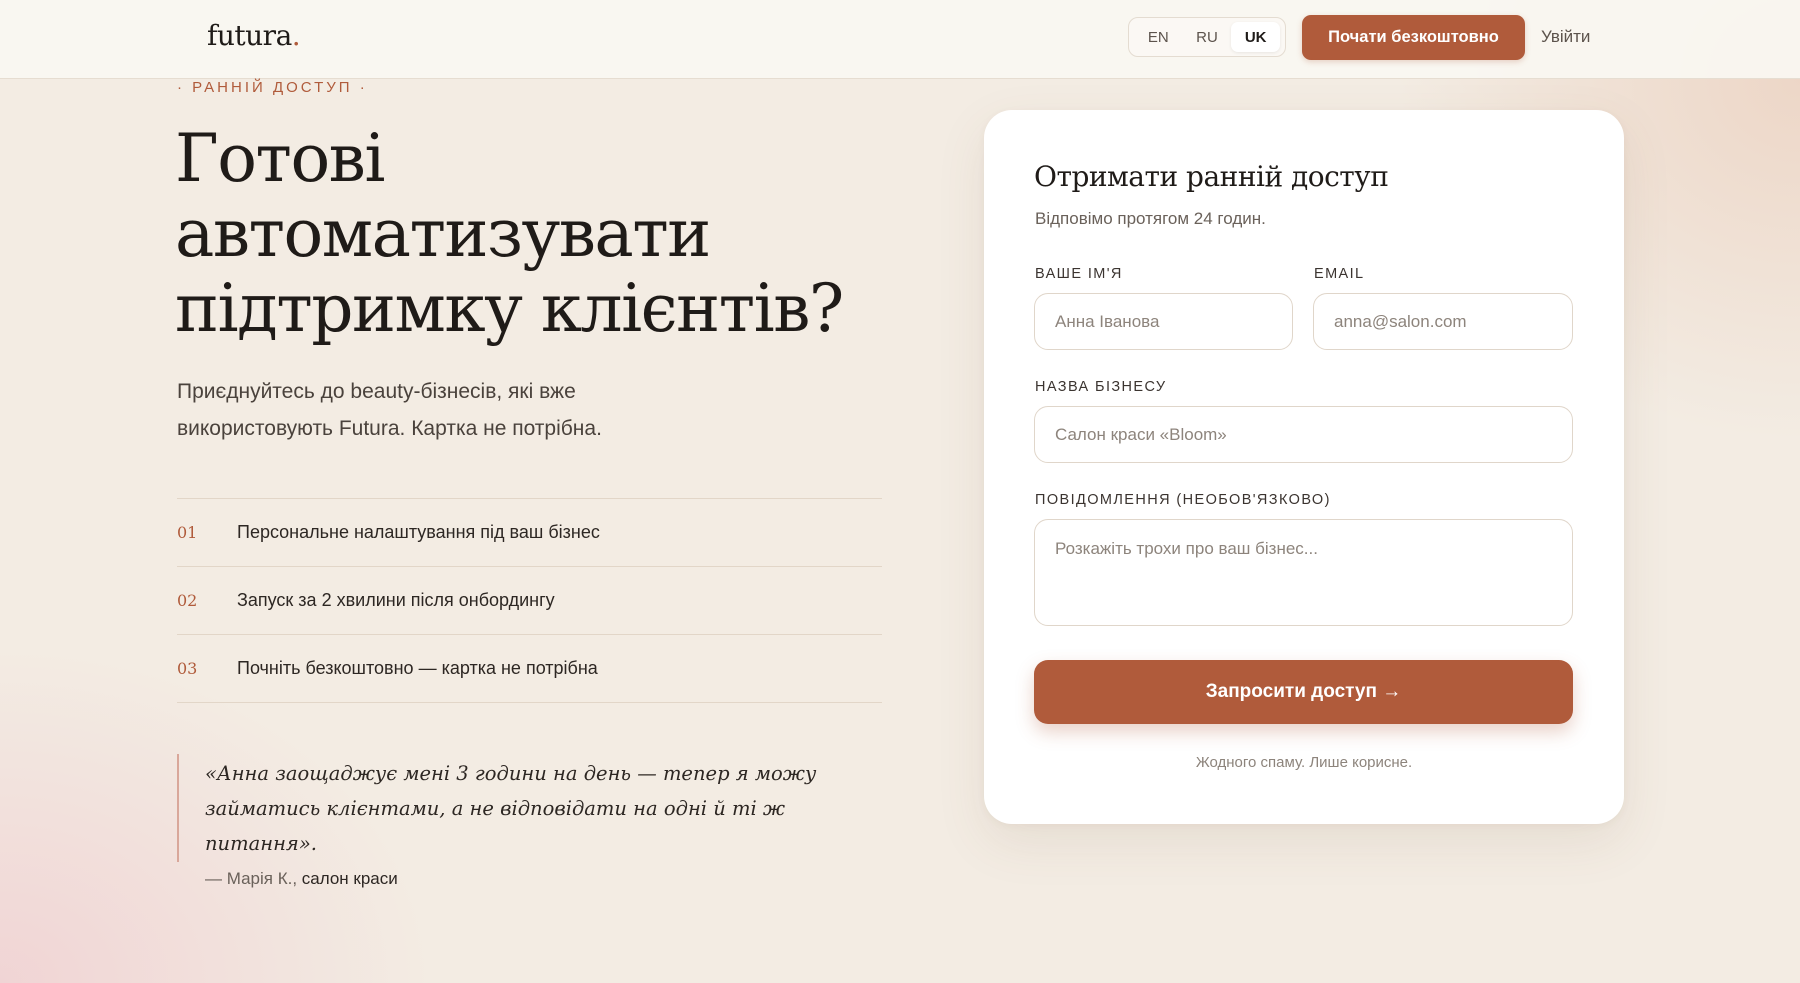 The width and height of the screenshot is (1800, 983). I want to click on message-label: ПОВІДОМЛЕННЯ (НЕОБОВ'ЯЗКОВО), so click(1183, 500).